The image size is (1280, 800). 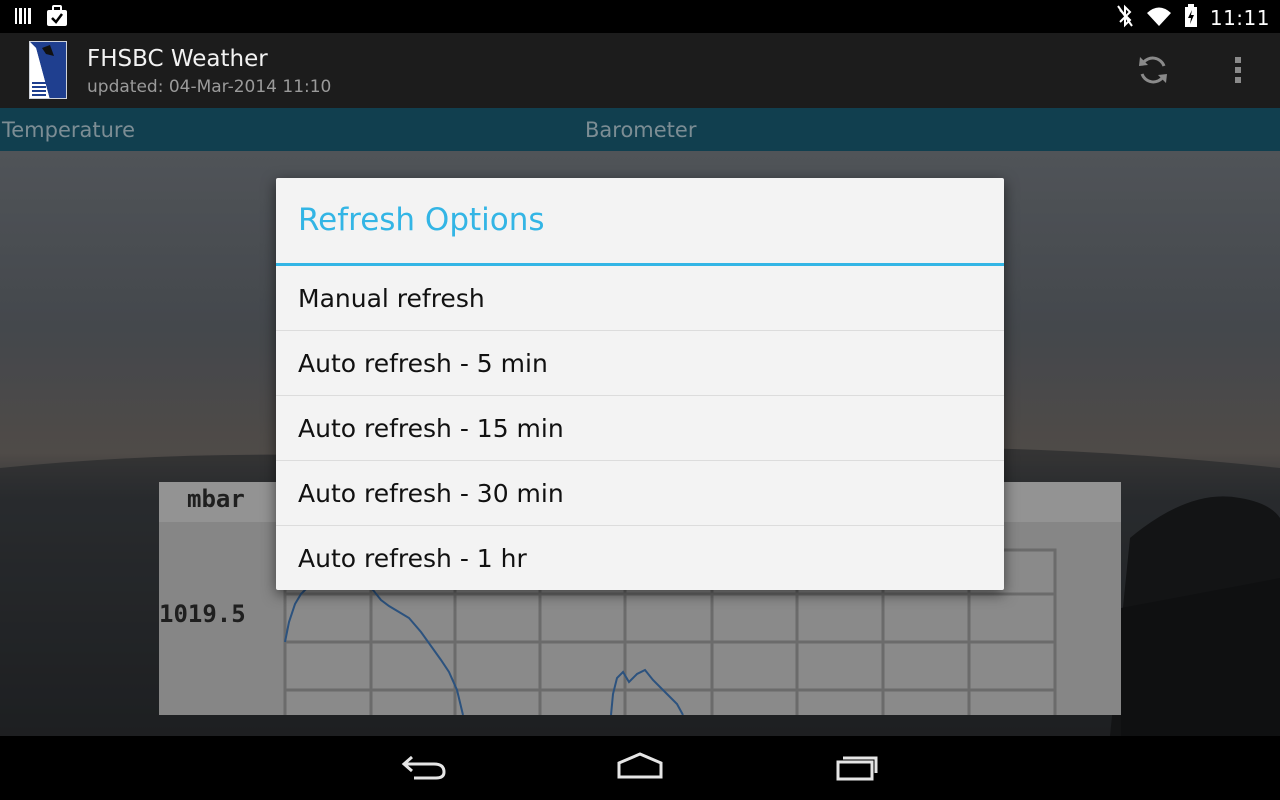 What do you see at coordinates (48, 70) in the screenshot?
I see `app-logo-icon` at bounding box center [48, 70].